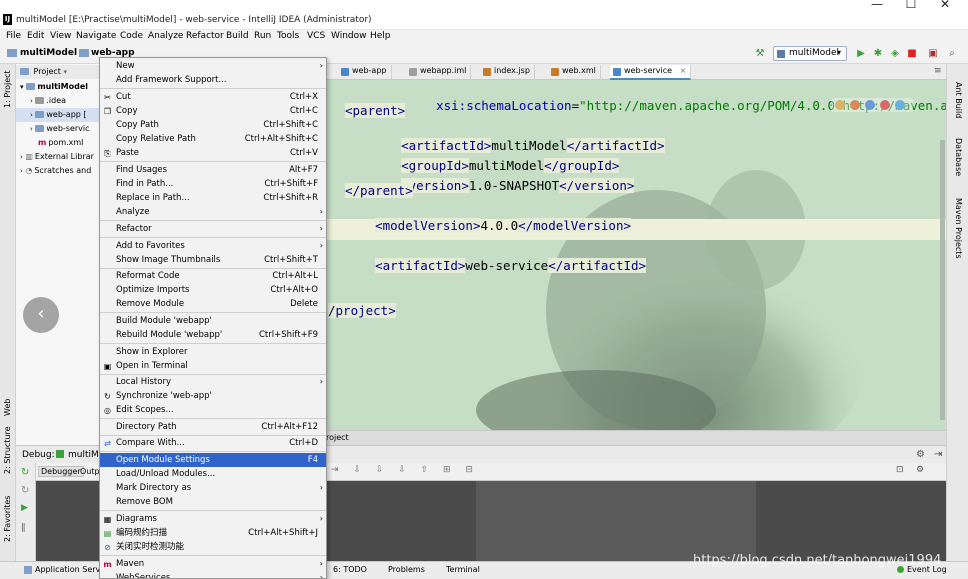  I want to click on opera-icon, so click(885, 105).